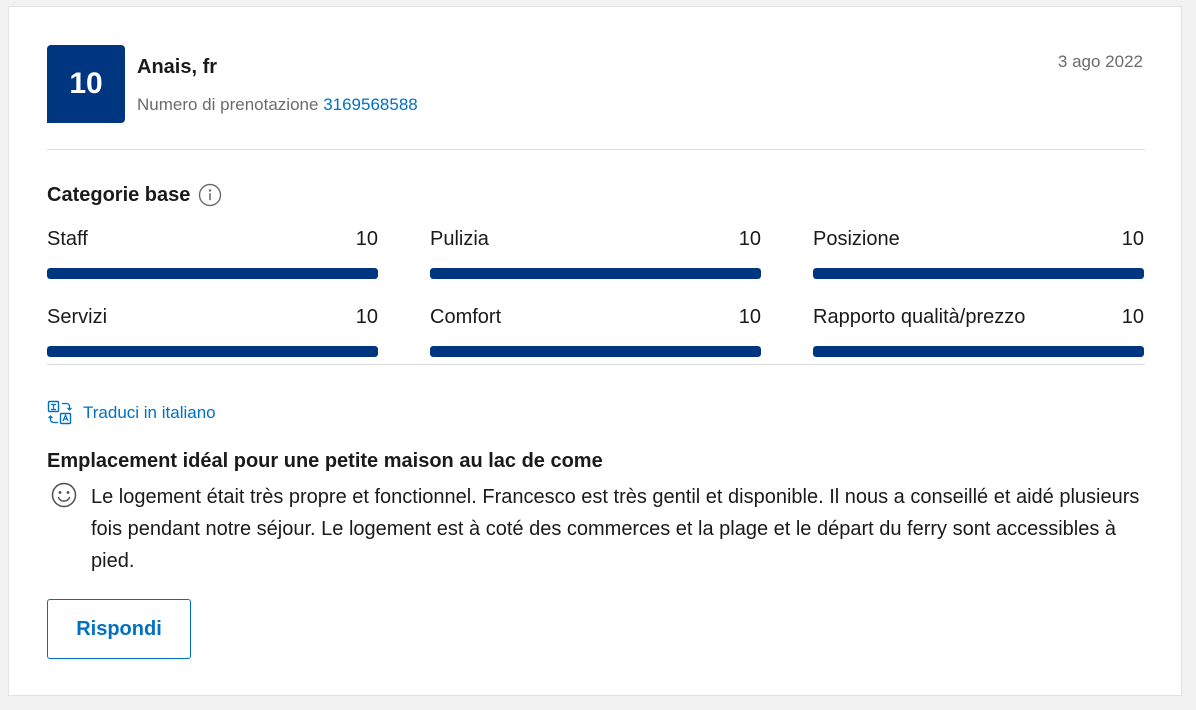 Image resolution: width=1196 pixels, height=710 pixels. Describe the element at coordinates (67, 239) in the screenshot. I see `category-label: Staff` at that location.